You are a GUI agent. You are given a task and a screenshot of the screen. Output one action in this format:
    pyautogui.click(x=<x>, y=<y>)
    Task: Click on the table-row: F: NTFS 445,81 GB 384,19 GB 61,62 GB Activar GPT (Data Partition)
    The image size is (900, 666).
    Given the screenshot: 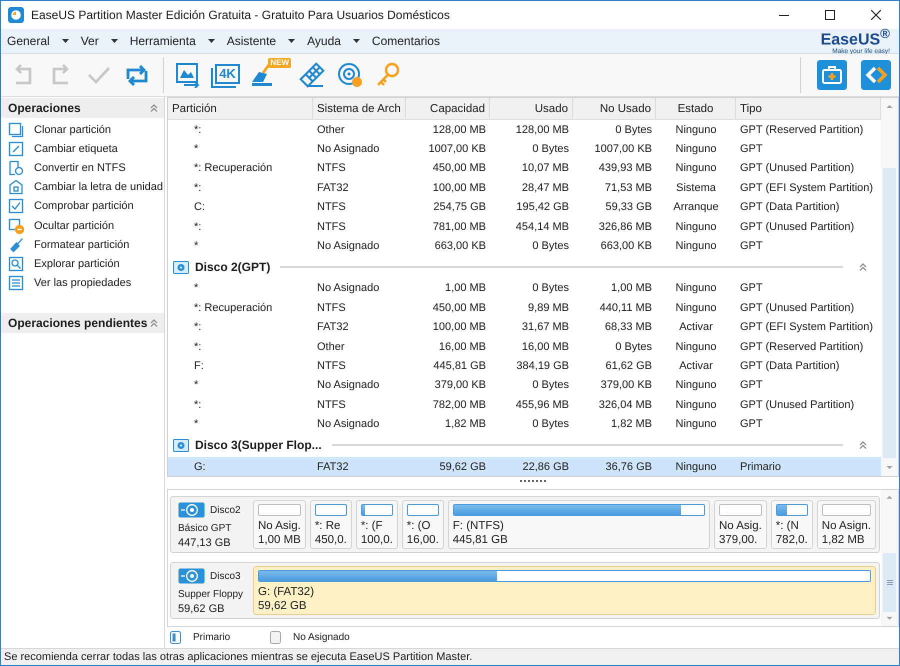 What is the action you would take?
    pyautogui.click(x=524, y=366)
    